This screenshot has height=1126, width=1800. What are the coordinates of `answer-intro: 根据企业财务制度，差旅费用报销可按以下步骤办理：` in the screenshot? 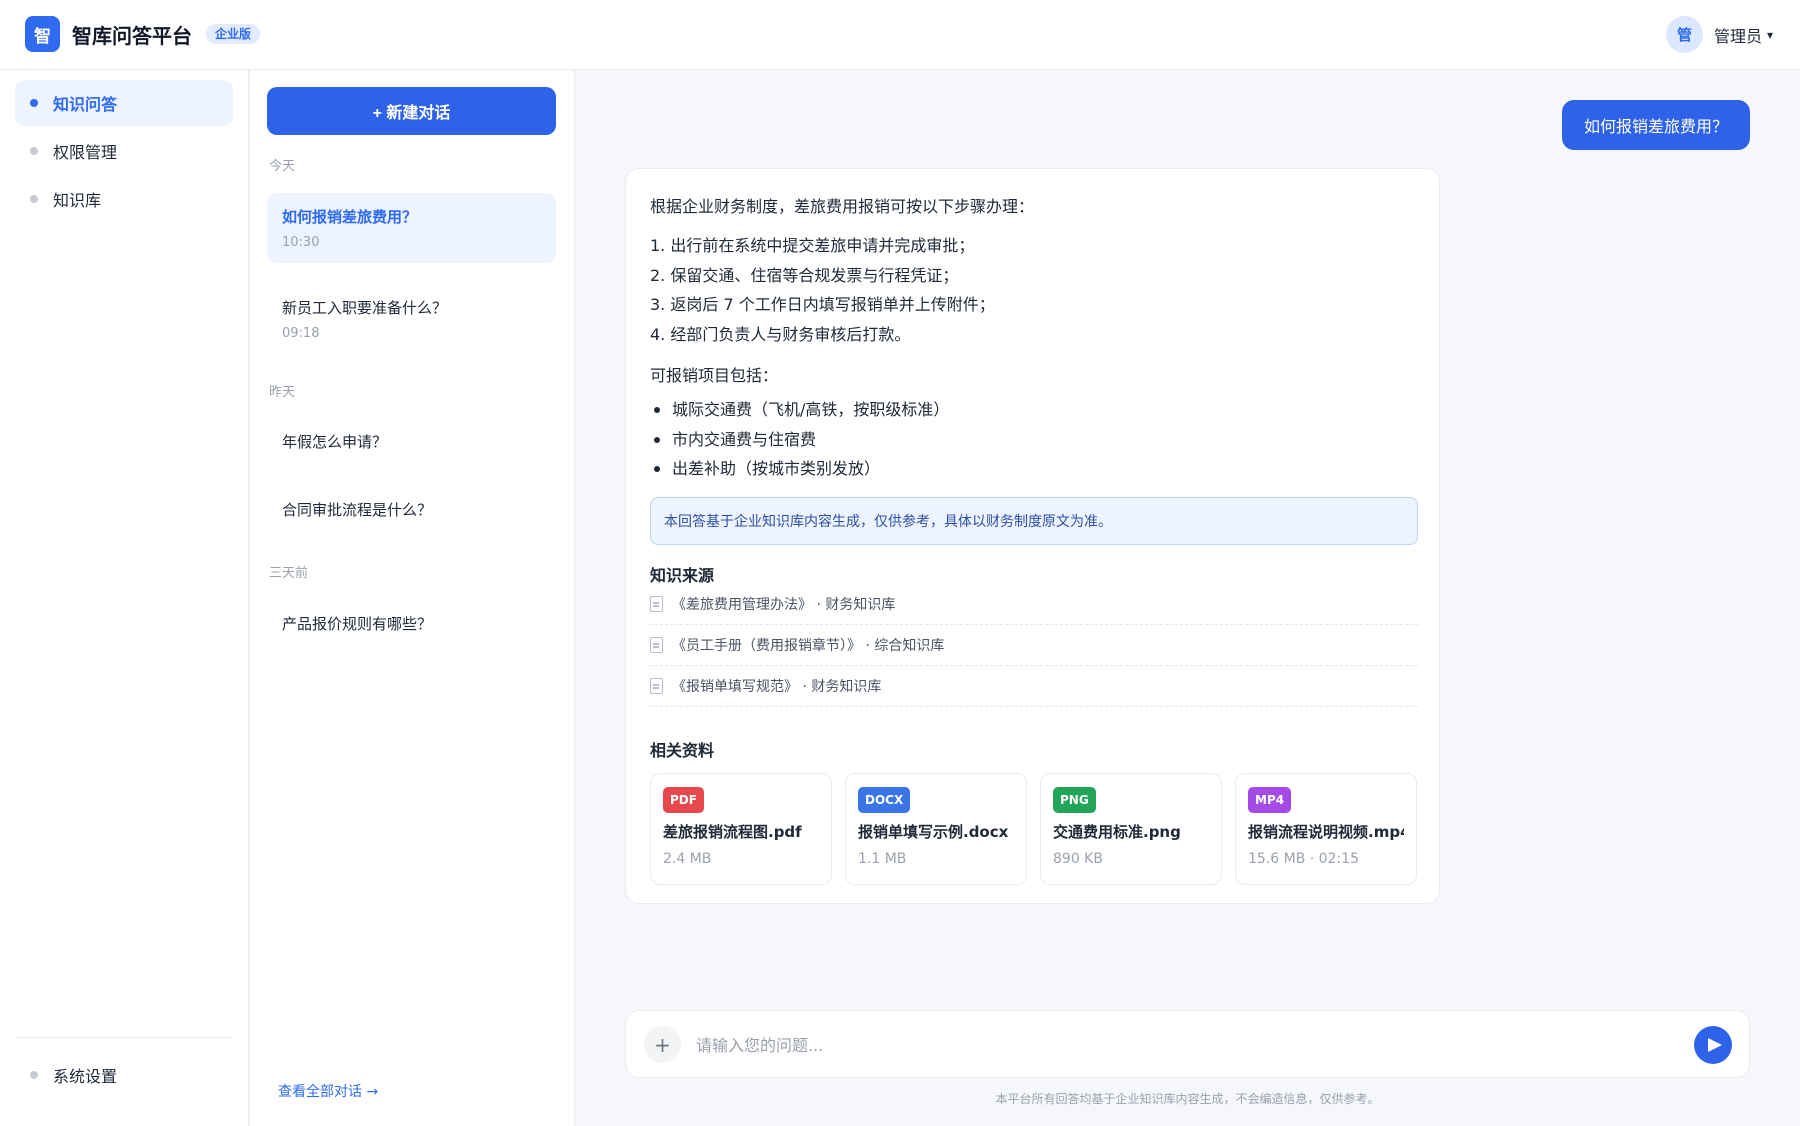 It's located at (842, 206).